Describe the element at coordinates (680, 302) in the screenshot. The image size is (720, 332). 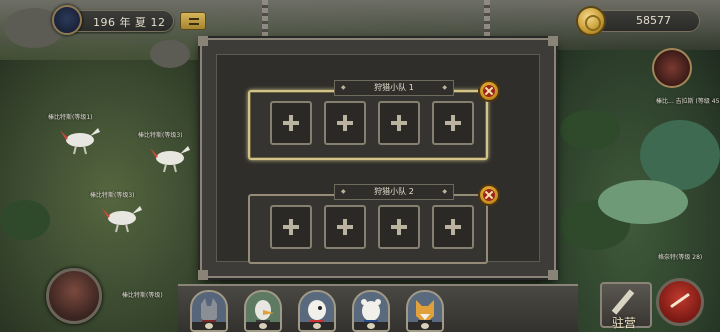
I see `shield-icon` at that location.